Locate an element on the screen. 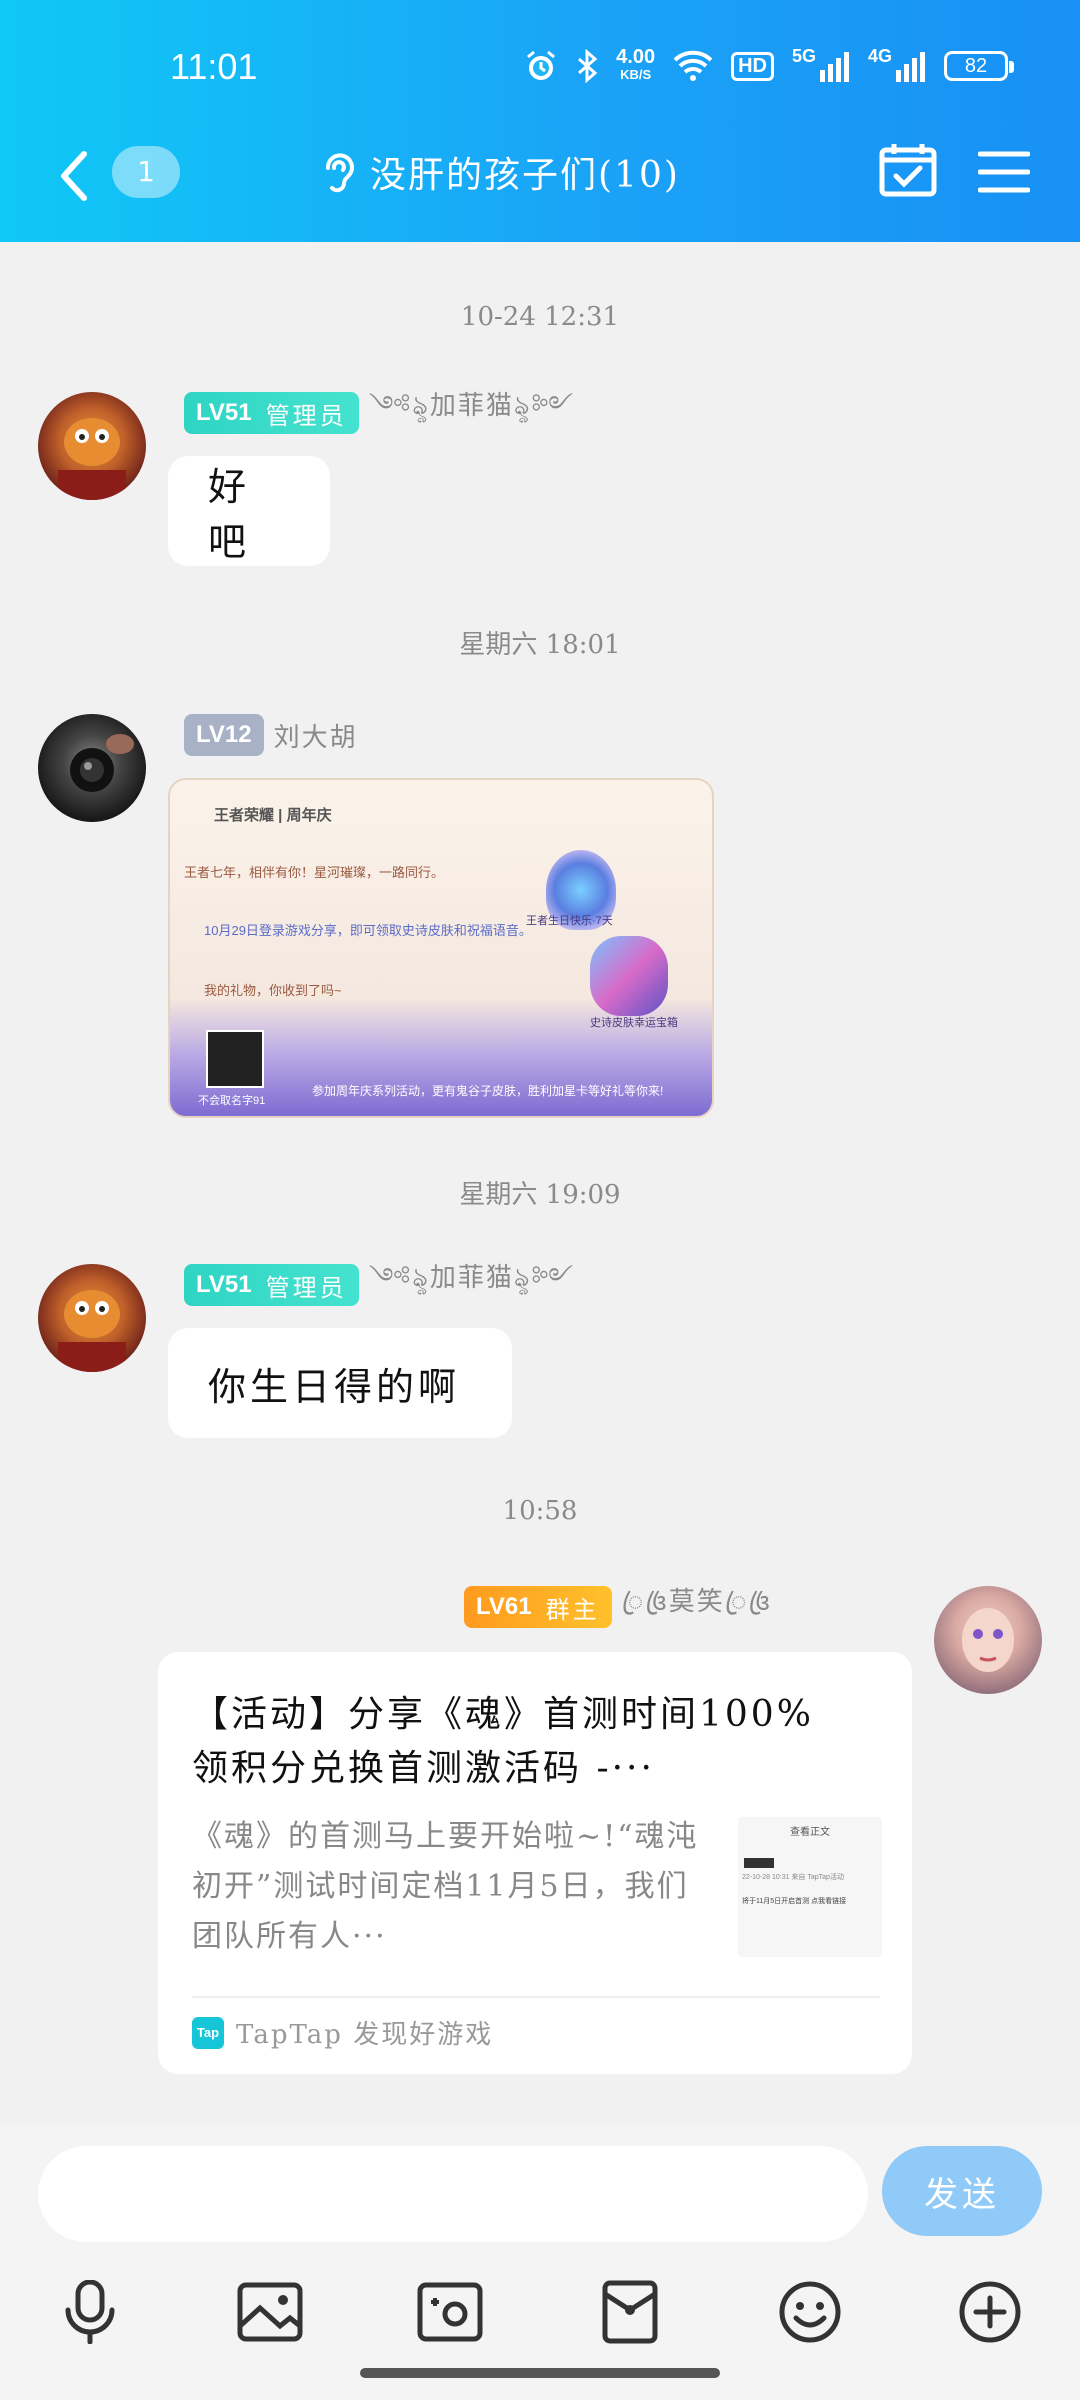 This screenshot has height=2400, width=1080. image-text: 史诗皮肤幸运宝箱 is located at coordinates (634, 1023).